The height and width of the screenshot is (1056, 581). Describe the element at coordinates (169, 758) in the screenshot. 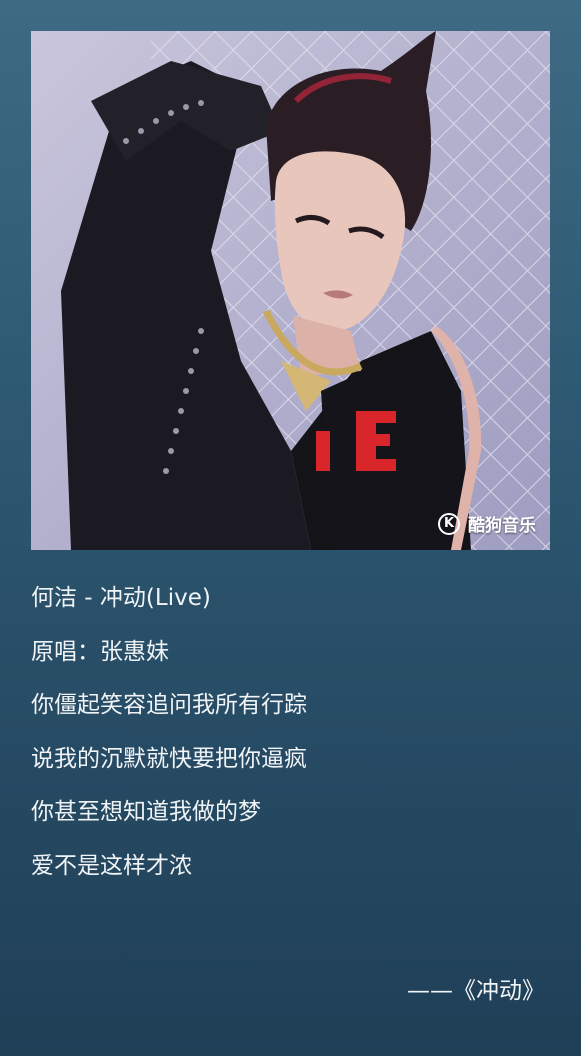

I see `lyric-line: 说我的沉默就快要把你逼疯` at that location.